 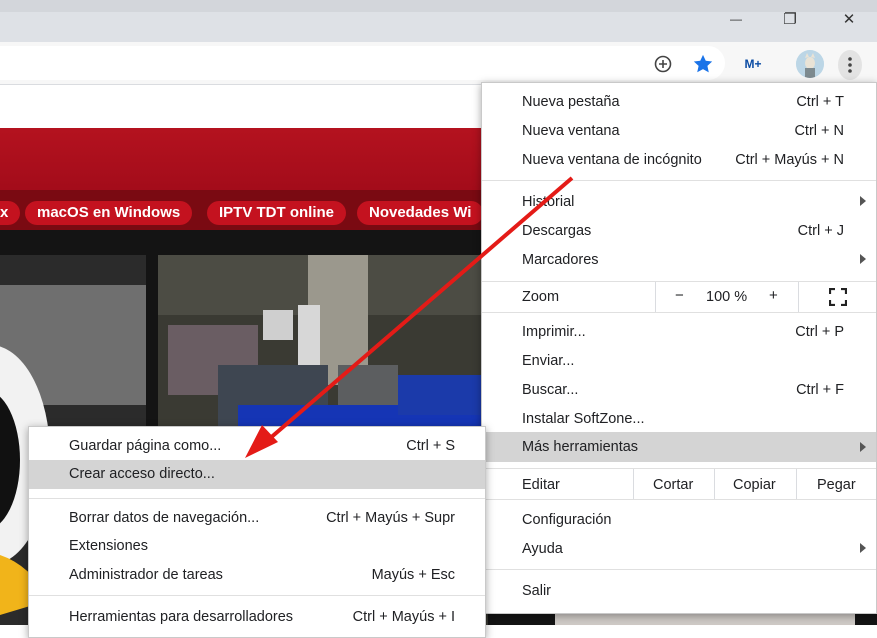 I want to click on menu-item-label: Nueva ventana de incógnito, so click(x=612, y=160).